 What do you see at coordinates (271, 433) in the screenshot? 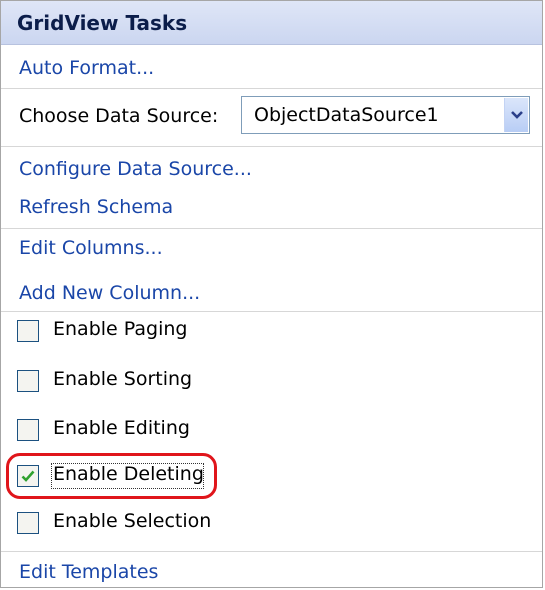
I see `option-enable-editing: Enable Editing` at bounding box center [271, 433].